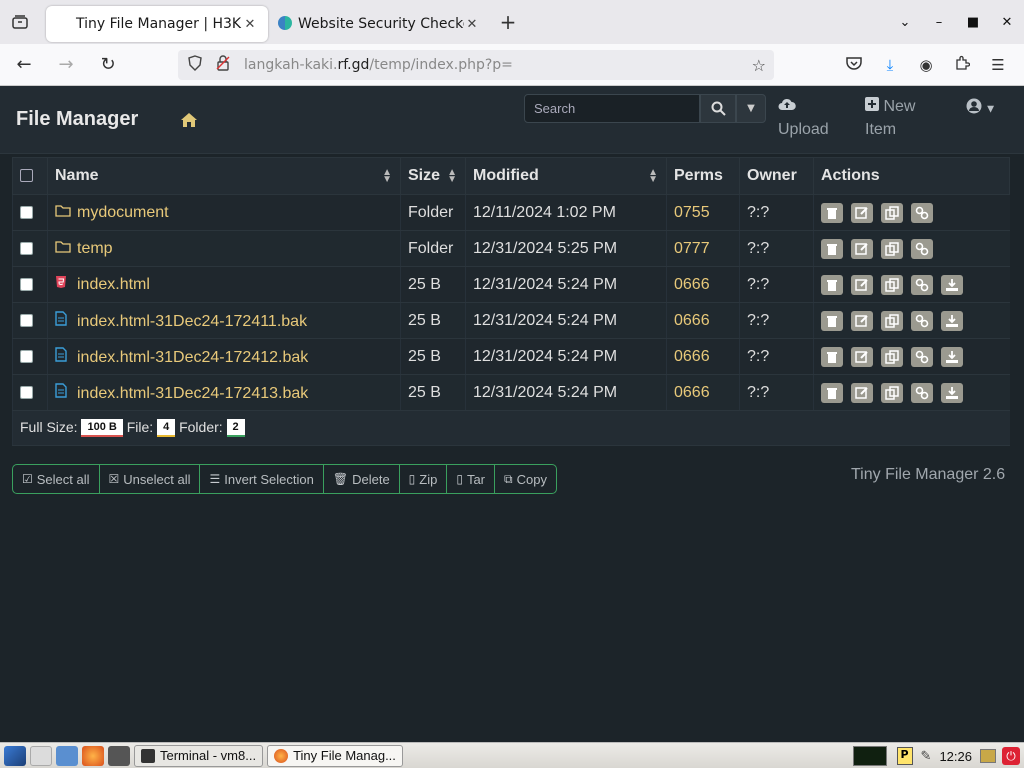 This screenshot has height=768, width=1024. I want to click on home-icon, so click(189, 122).